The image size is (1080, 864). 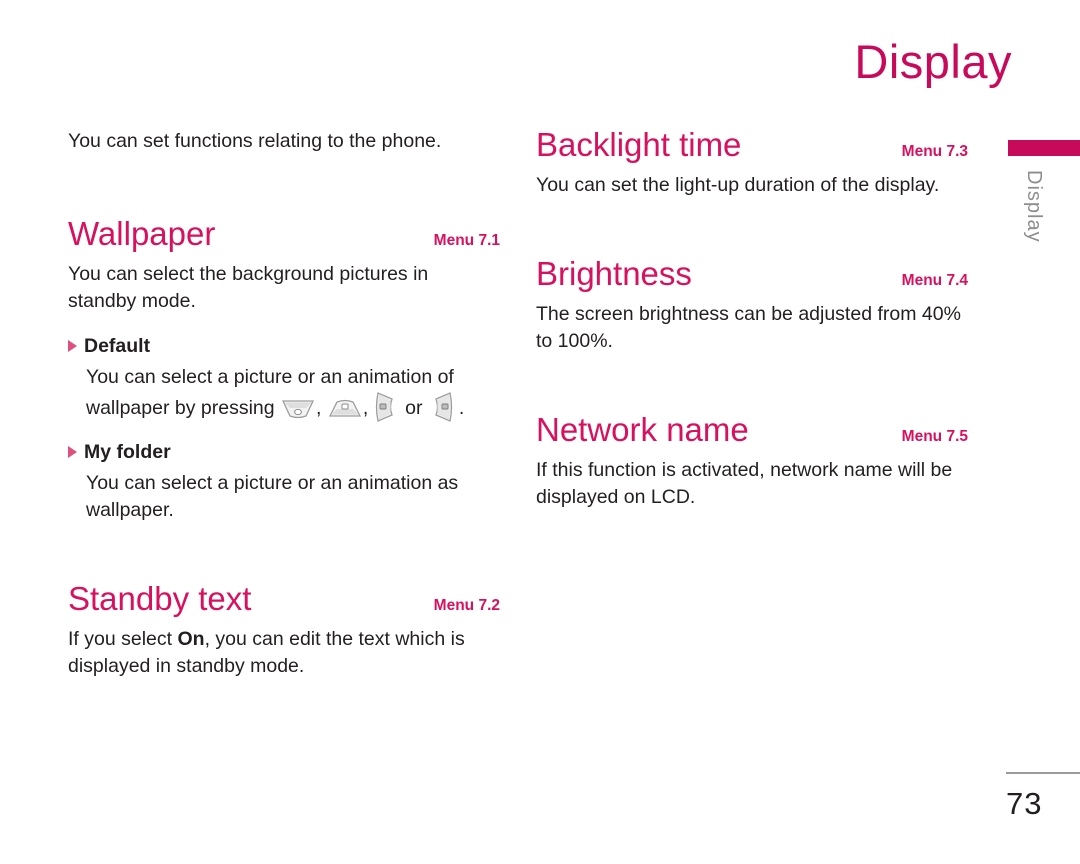 I want to click on side-tab-accent-bar, so click(x=1044, y=148).